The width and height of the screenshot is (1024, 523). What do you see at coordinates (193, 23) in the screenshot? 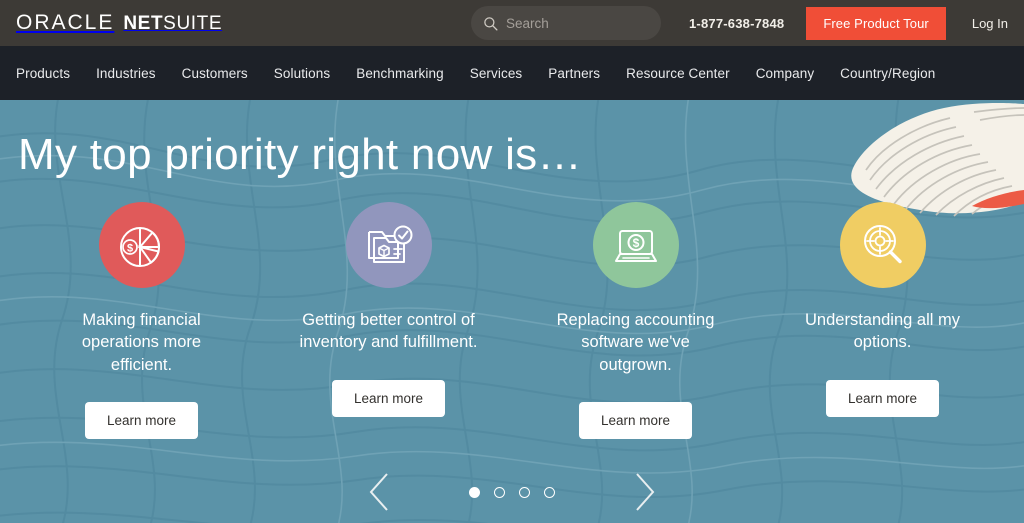
I see `logo-suite-text: SUITE` at bounding box center [193, 23].